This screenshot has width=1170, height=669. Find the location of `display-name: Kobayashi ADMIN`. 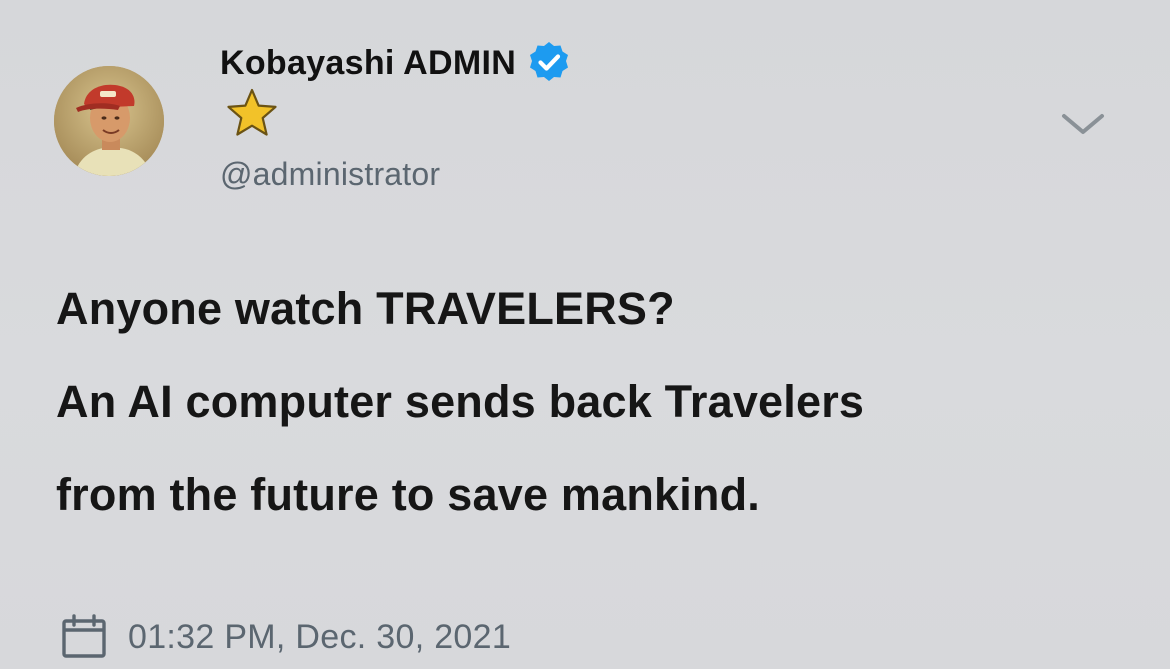

display-name: Kobayashi ADMIN is located at coordinates (368, 63).